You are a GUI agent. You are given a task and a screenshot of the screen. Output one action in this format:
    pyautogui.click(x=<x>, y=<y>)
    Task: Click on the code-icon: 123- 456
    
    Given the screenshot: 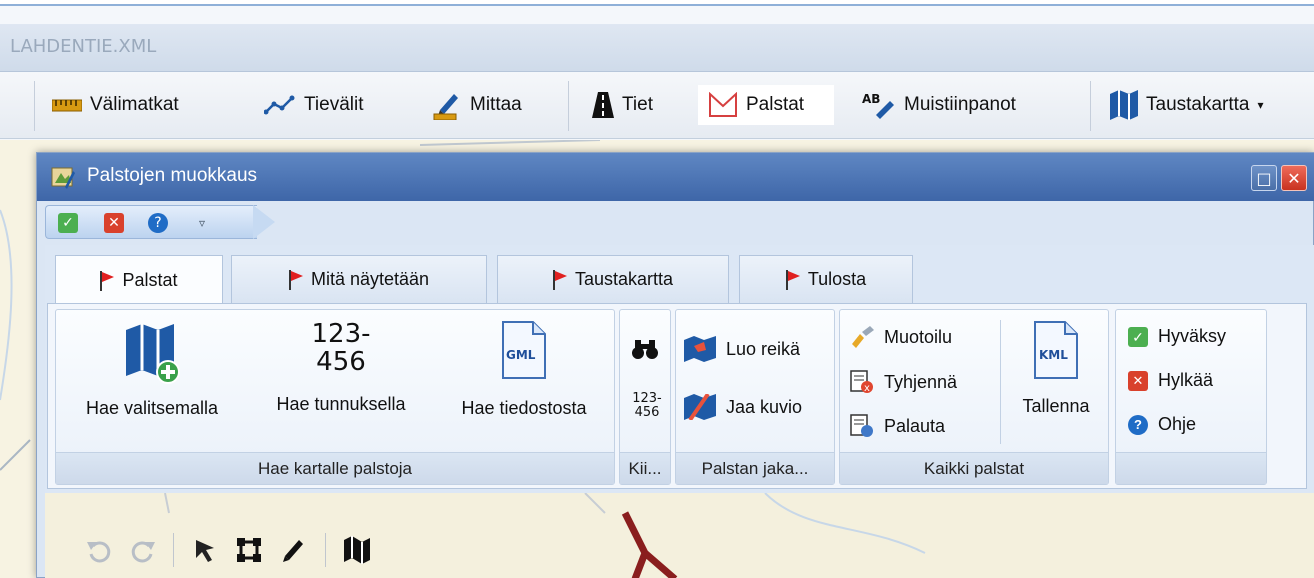 What is the action you would take?
    pyautogui.click(x=340, y=348)
    